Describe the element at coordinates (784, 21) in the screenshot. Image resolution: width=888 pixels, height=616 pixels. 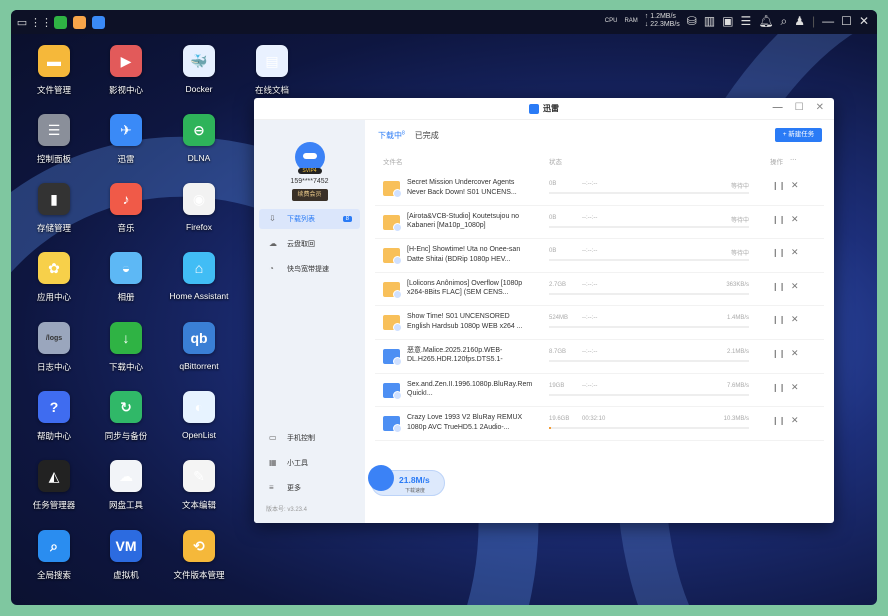
I see `search-icon: ⌕` at that location.